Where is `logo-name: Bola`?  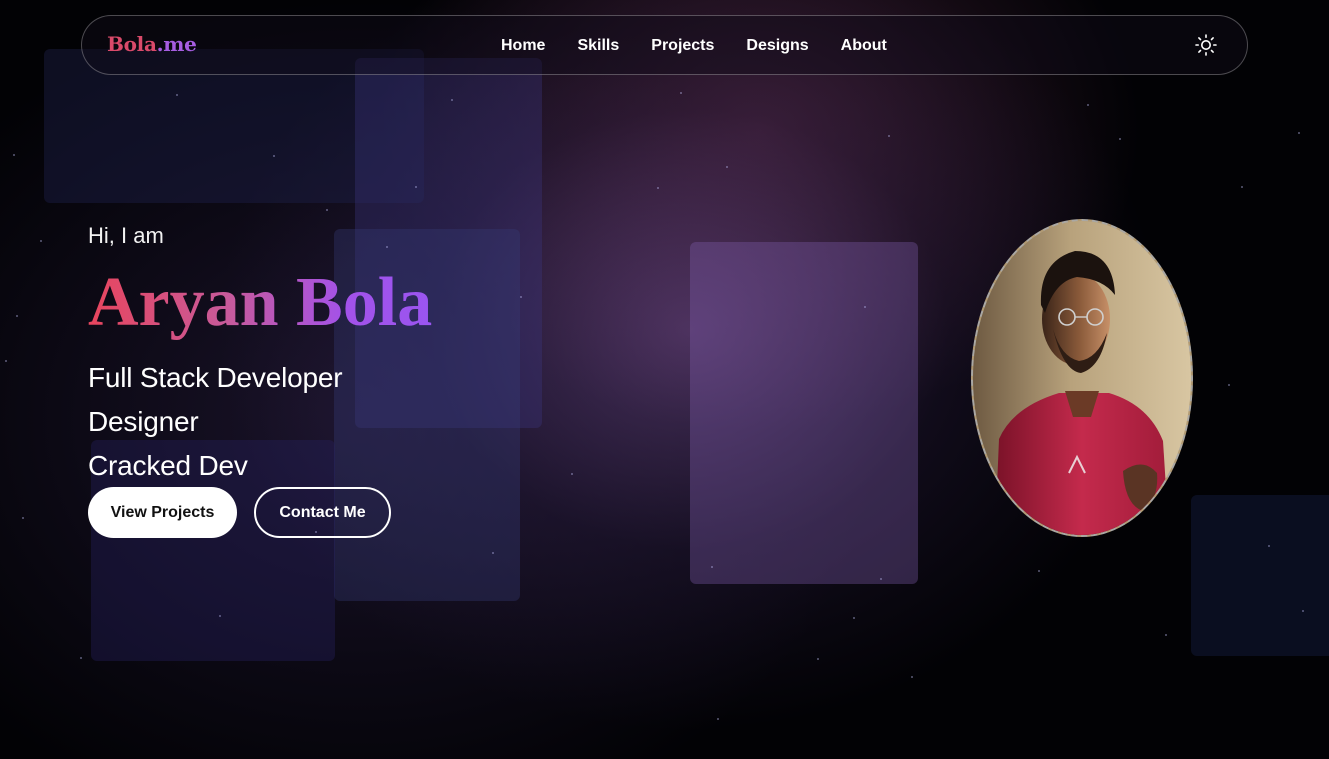 logo-name: Bola is located at coordinates (132, 44).